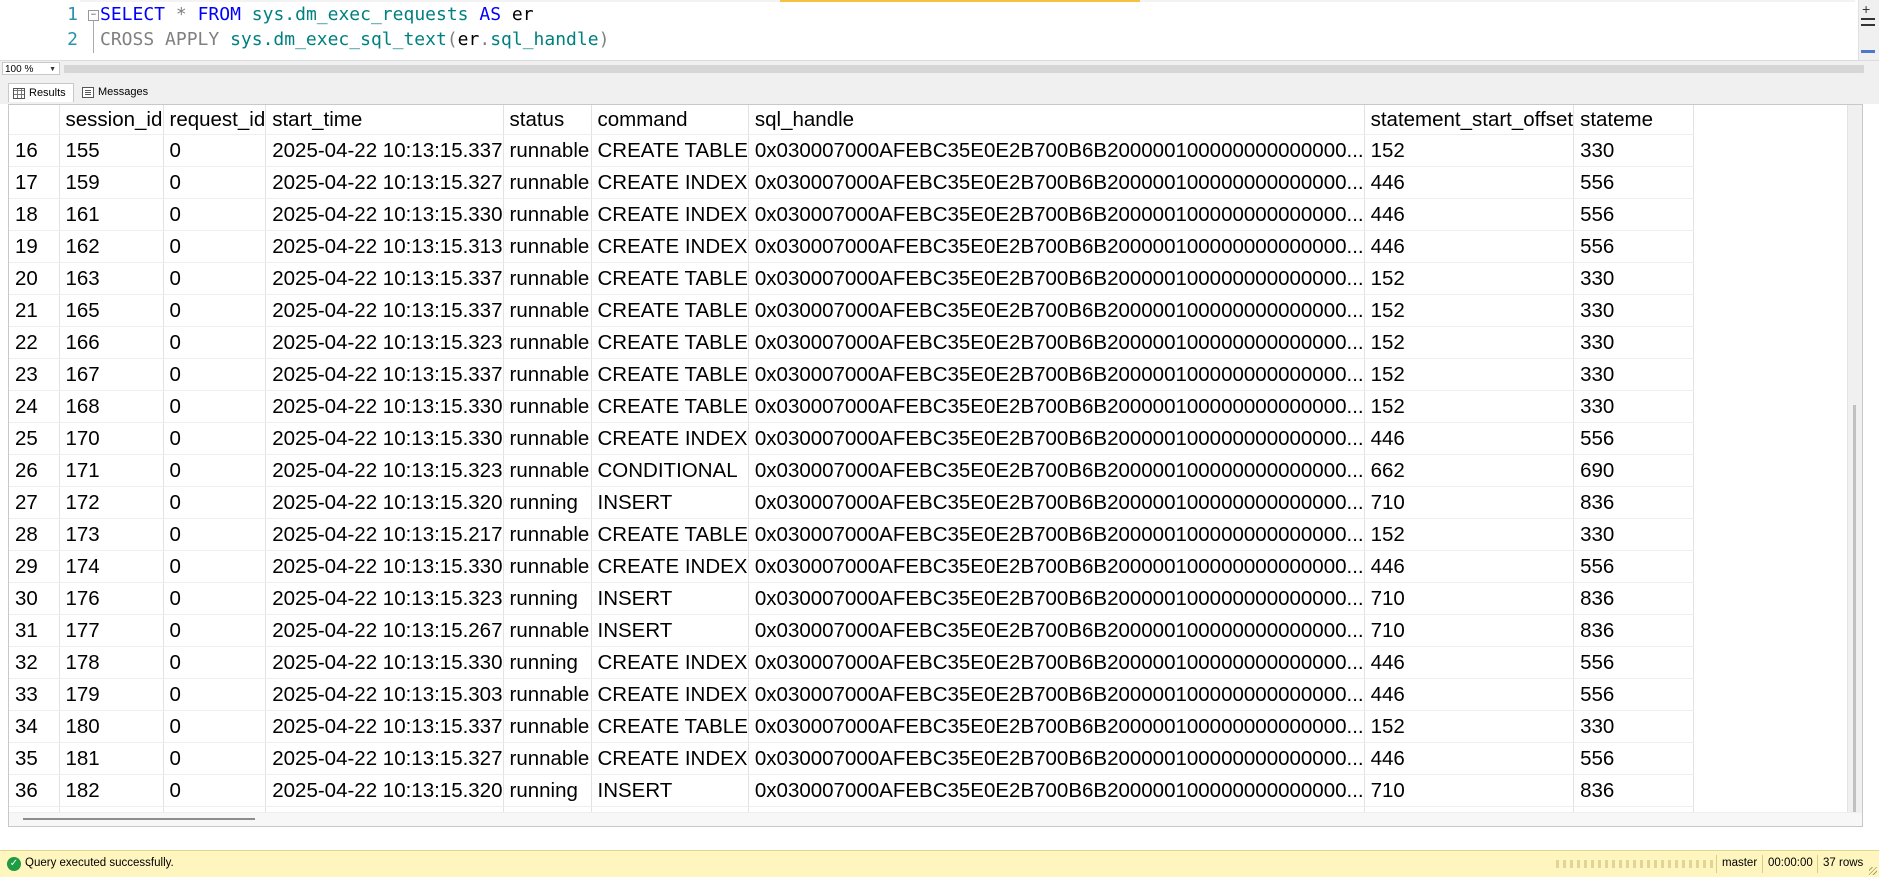  Describe the element at coordinates (34, 214) in the screenshot. I see `row-number-cell: 18` at that location.